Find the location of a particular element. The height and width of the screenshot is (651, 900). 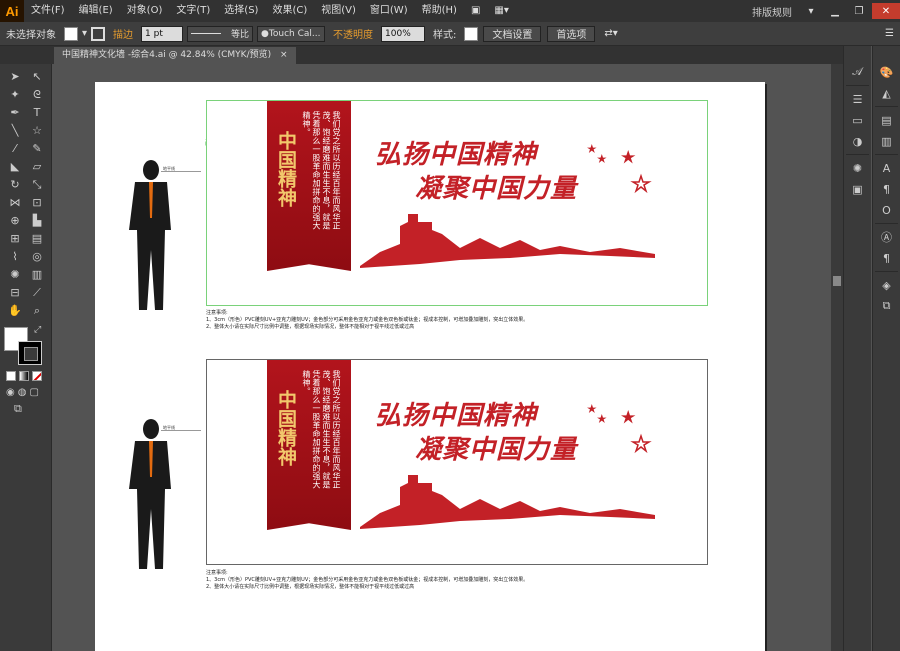

paintbrush-tool-icon: ⁄ is located at coordinates (15, 148).